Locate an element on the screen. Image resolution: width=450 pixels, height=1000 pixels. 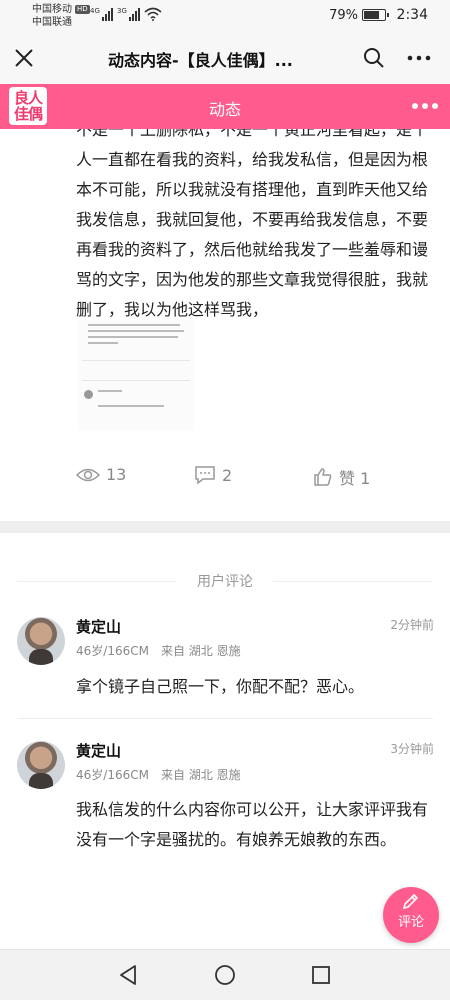
carrier-1-name: 中国移动 is located at coordinates (52, 9).